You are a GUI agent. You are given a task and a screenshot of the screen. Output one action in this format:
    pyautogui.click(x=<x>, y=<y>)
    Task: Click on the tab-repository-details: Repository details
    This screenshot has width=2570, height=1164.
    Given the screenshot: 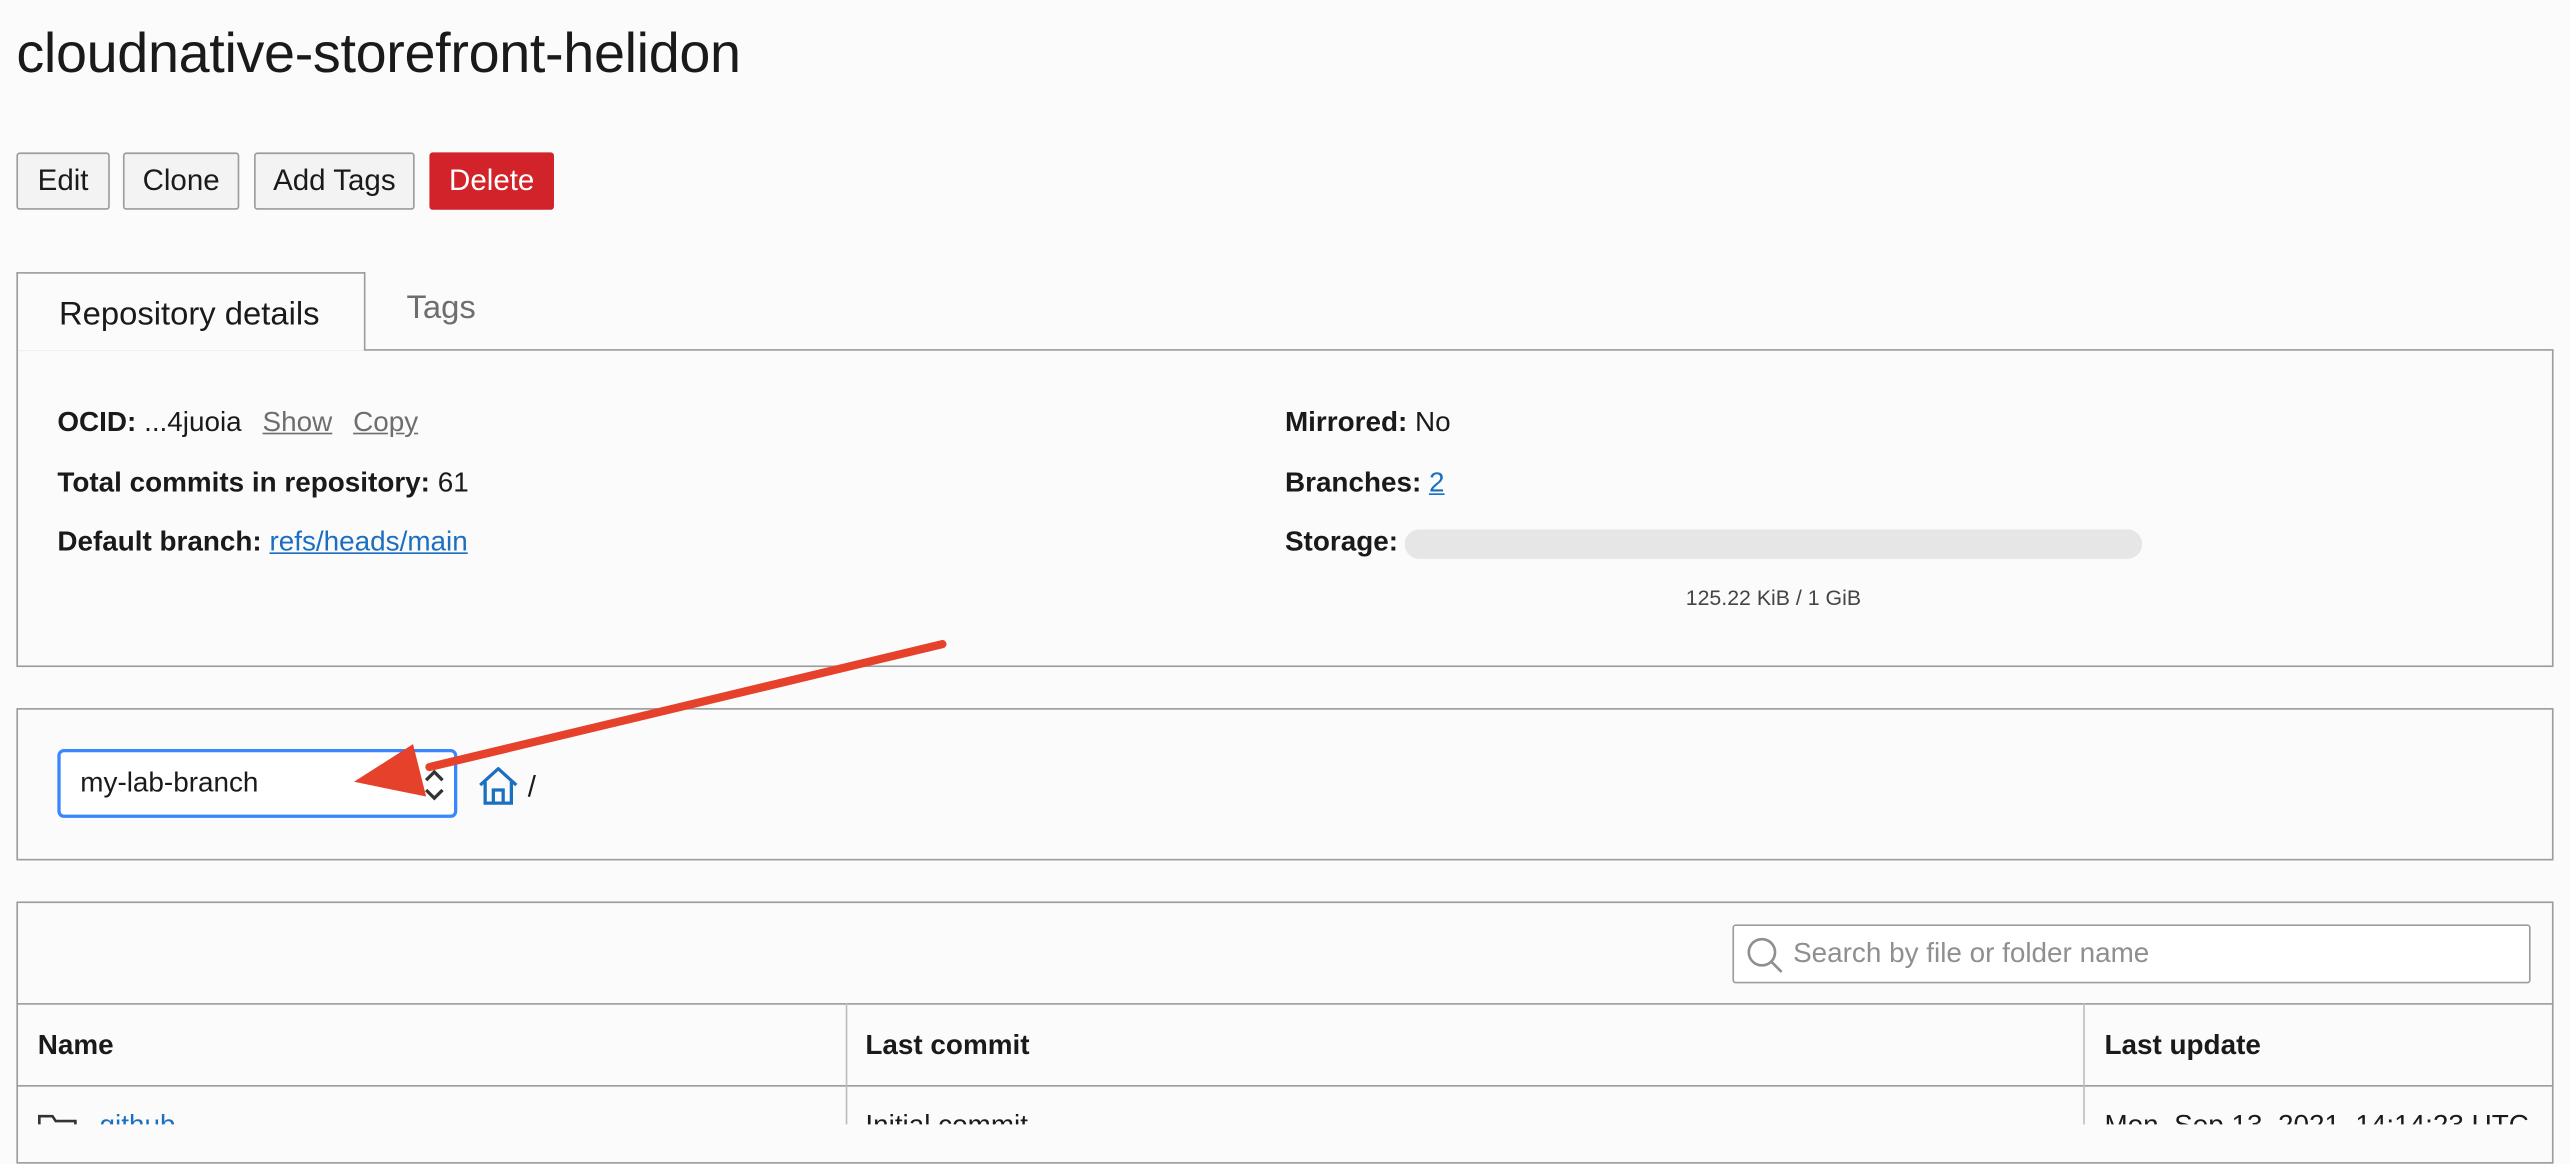 What is the action you would take?
    pyautogui.click(x=190, y=311)
    